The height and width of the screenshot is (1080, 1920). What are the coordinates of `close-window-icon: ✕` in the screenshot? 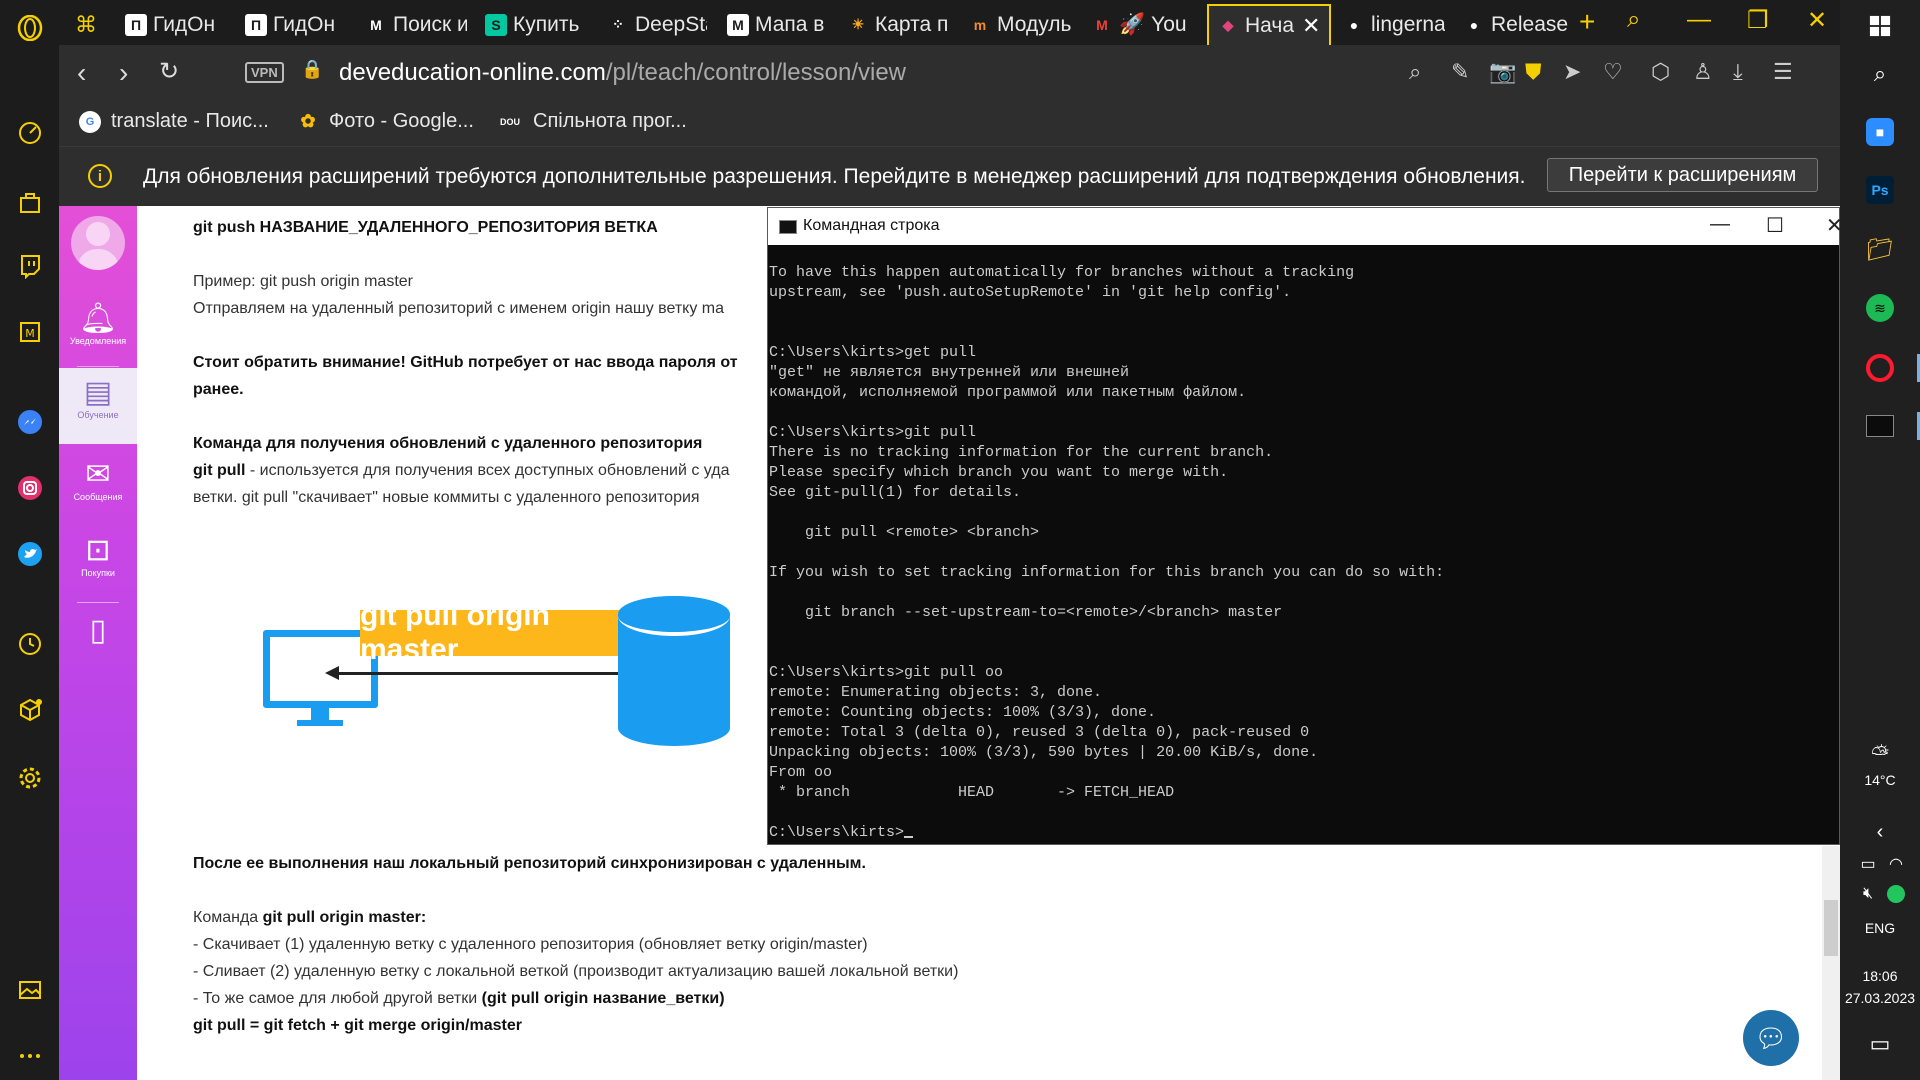 It's located at (1817, 20).